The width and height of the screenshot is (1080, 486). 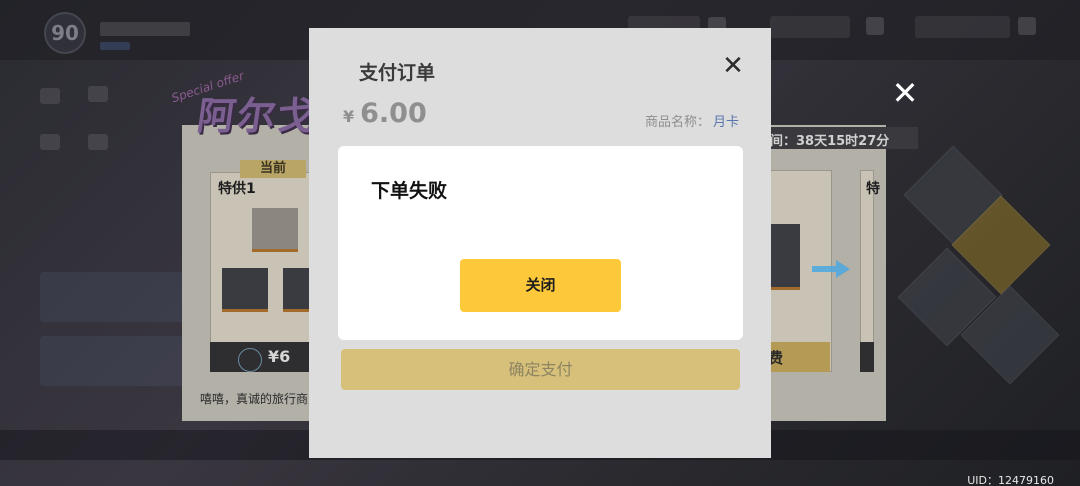 I want to click on current-tag: 当前, so click(x=273, y=169).